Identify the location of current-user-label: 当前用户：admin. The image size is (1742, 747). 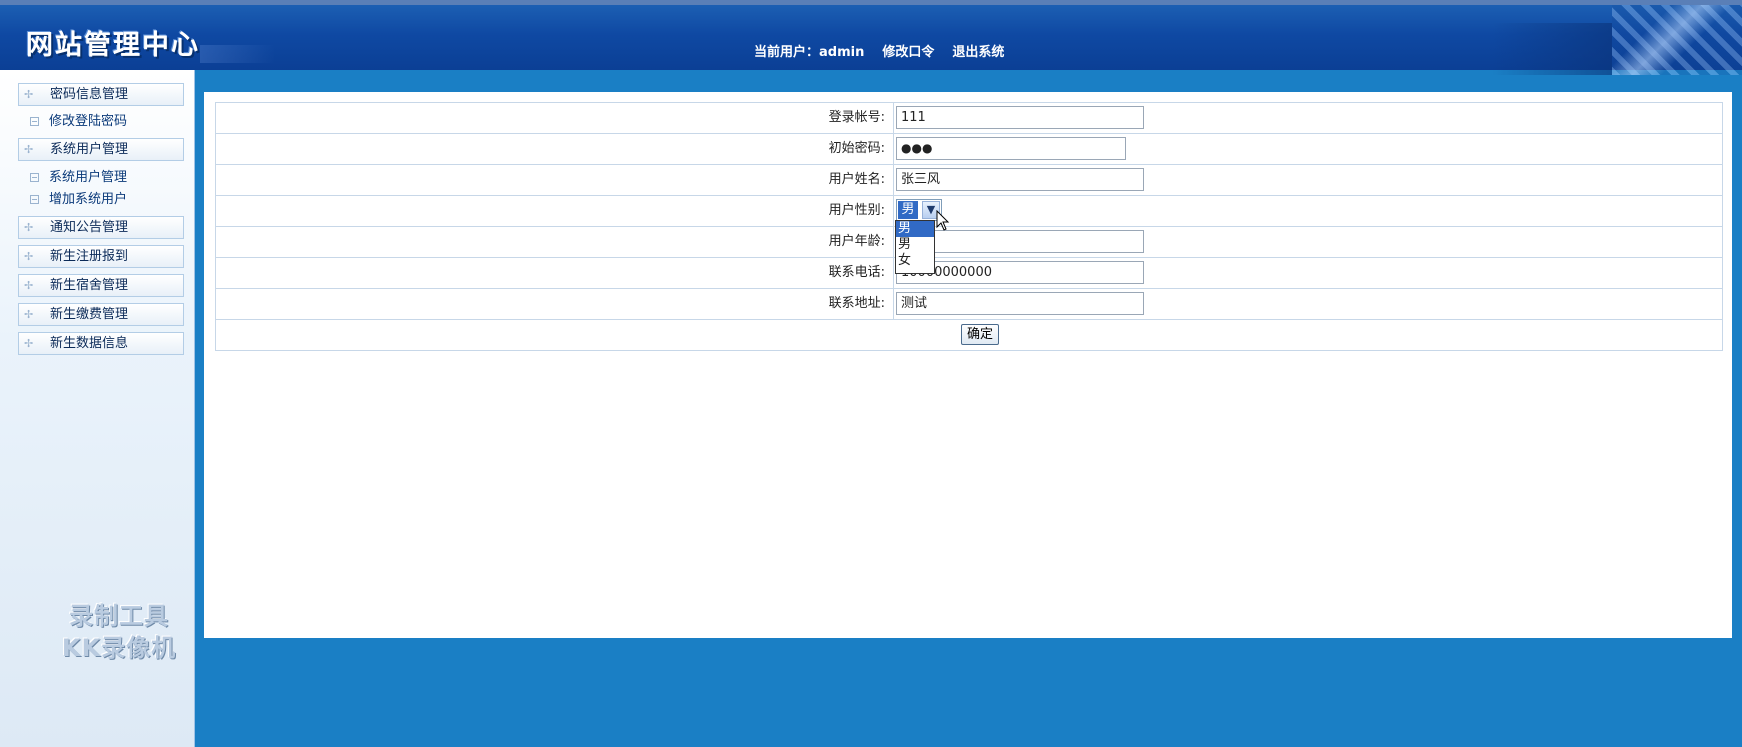
(809, 52).